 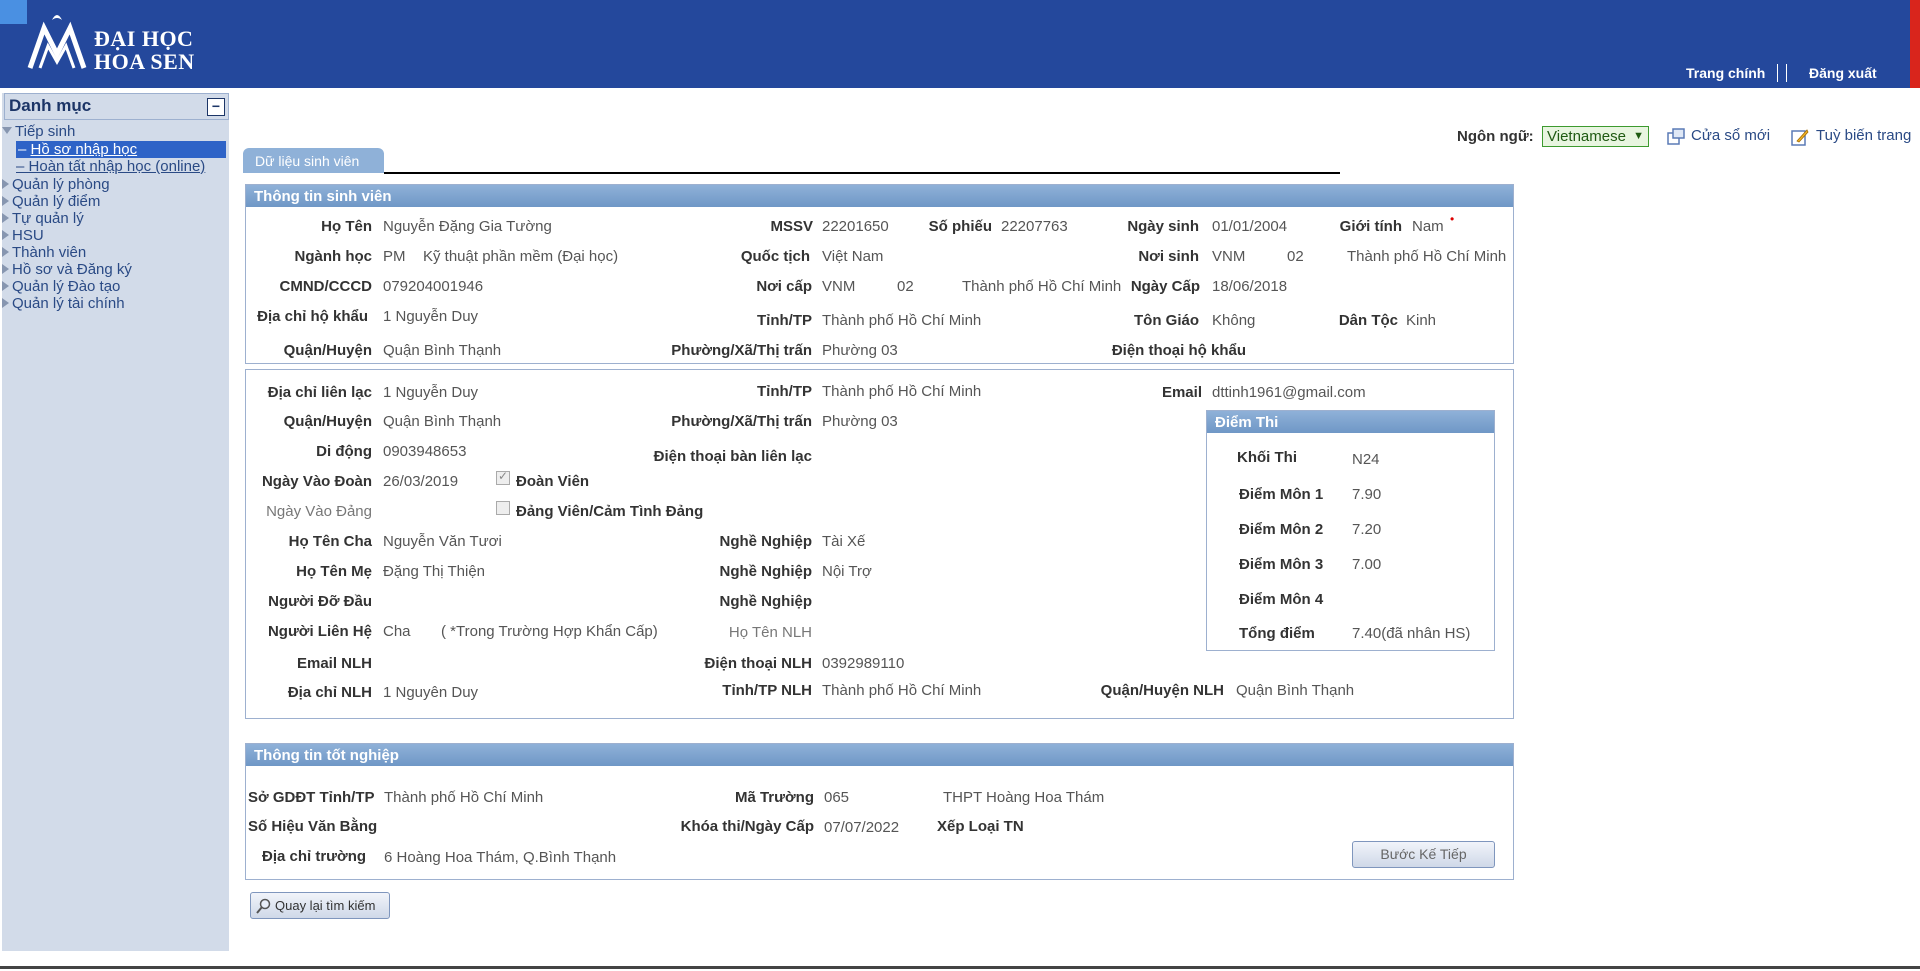 I want to click on top-banner: ĐẠI HỌC HOA SEN Trang chính Đăng xuất, so click(x=960, y=44).